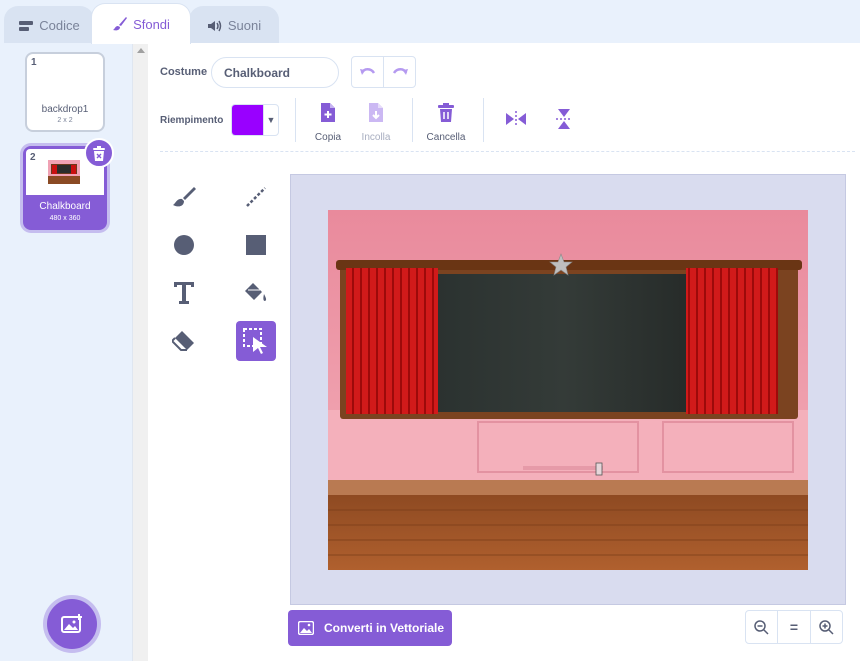  I want to click on redo-button, so click(399, 72).